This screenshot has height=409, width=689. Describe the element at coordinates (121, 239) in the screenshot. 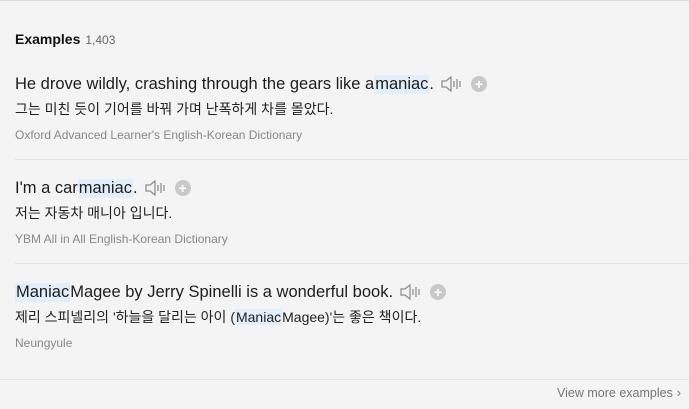

I see `example-source: YBM All in All English-Korean Dictionary` at that location.